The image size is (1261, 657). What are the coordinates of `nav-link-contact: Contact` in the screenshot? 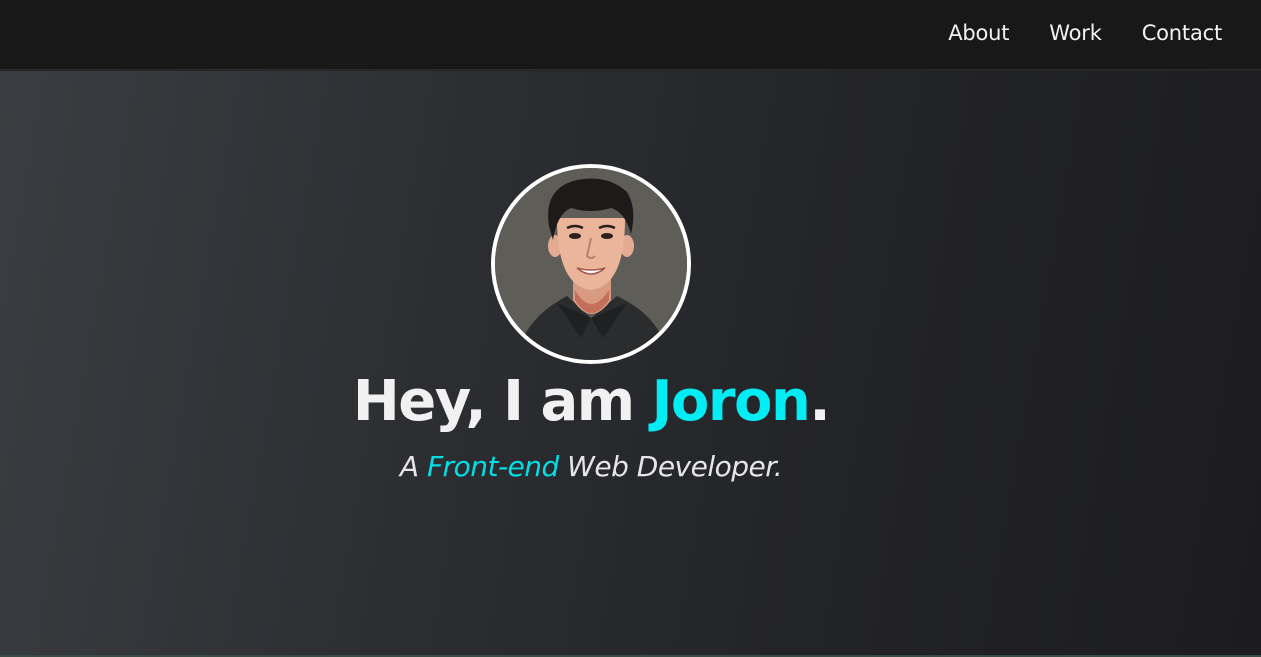 It's located at (1182, 33).